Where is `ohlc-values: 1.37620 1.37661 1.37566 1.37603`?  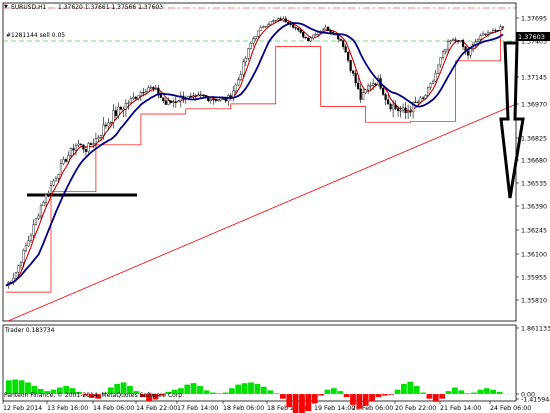 ohlc-values: 1.37620 1.37661 1.37566 1.37603 is located at coordinates (110, 7).